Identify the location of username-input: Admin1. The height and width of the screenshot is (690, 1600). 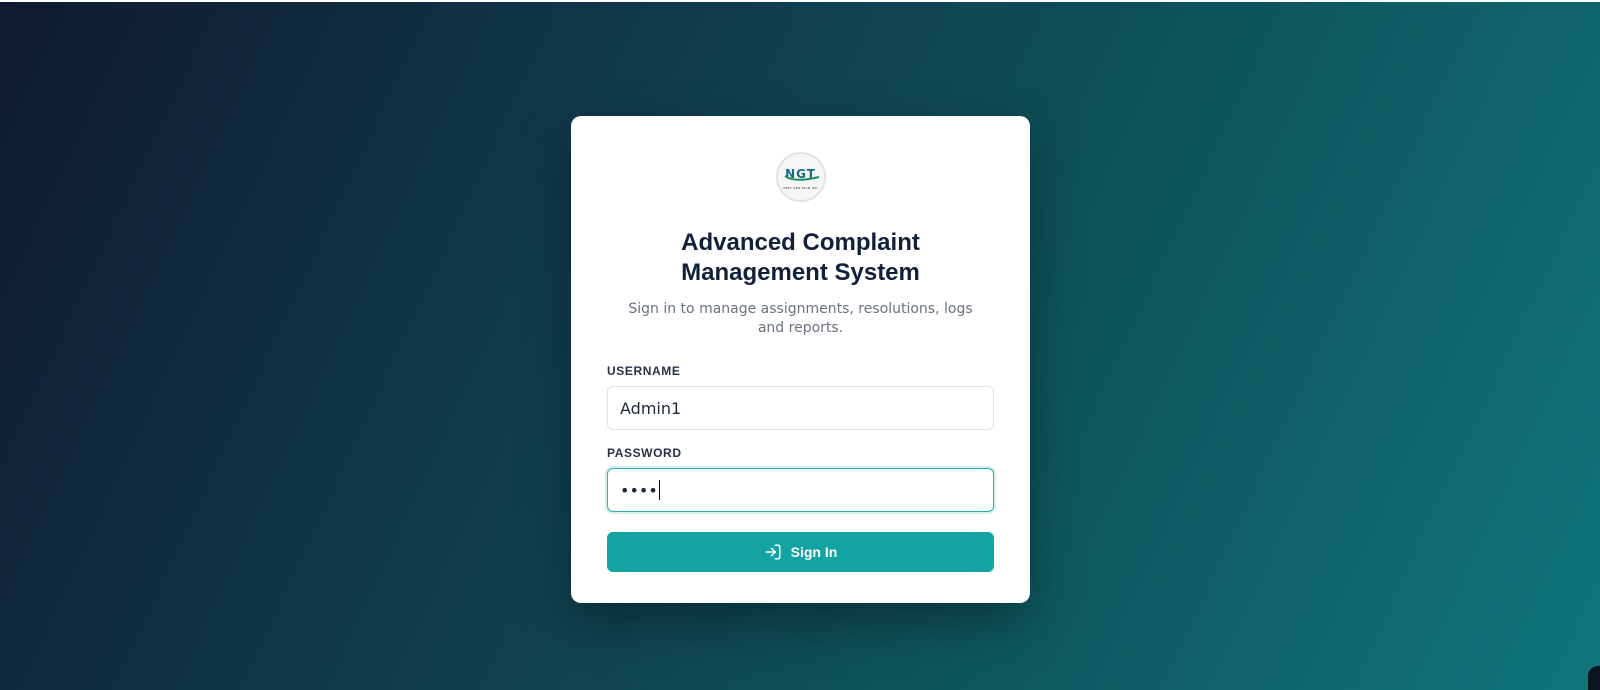
(800, 408).